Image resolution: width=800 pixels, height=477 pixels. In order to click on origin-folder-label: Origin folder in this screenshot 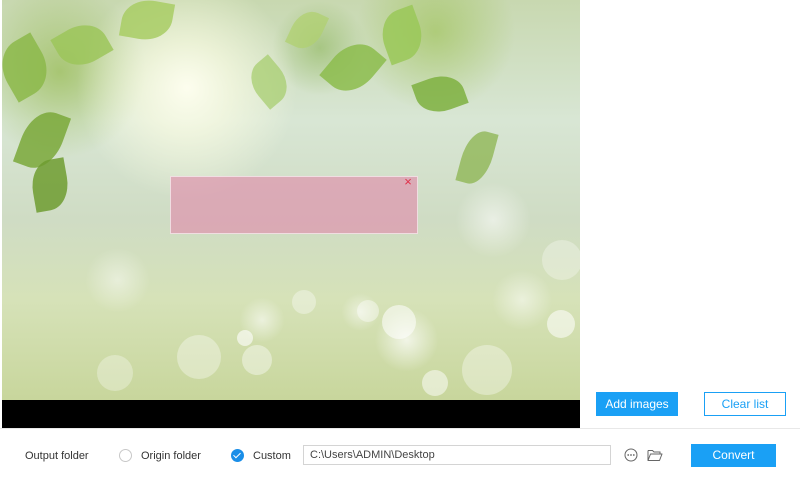, I will do `click(171, 456)`.